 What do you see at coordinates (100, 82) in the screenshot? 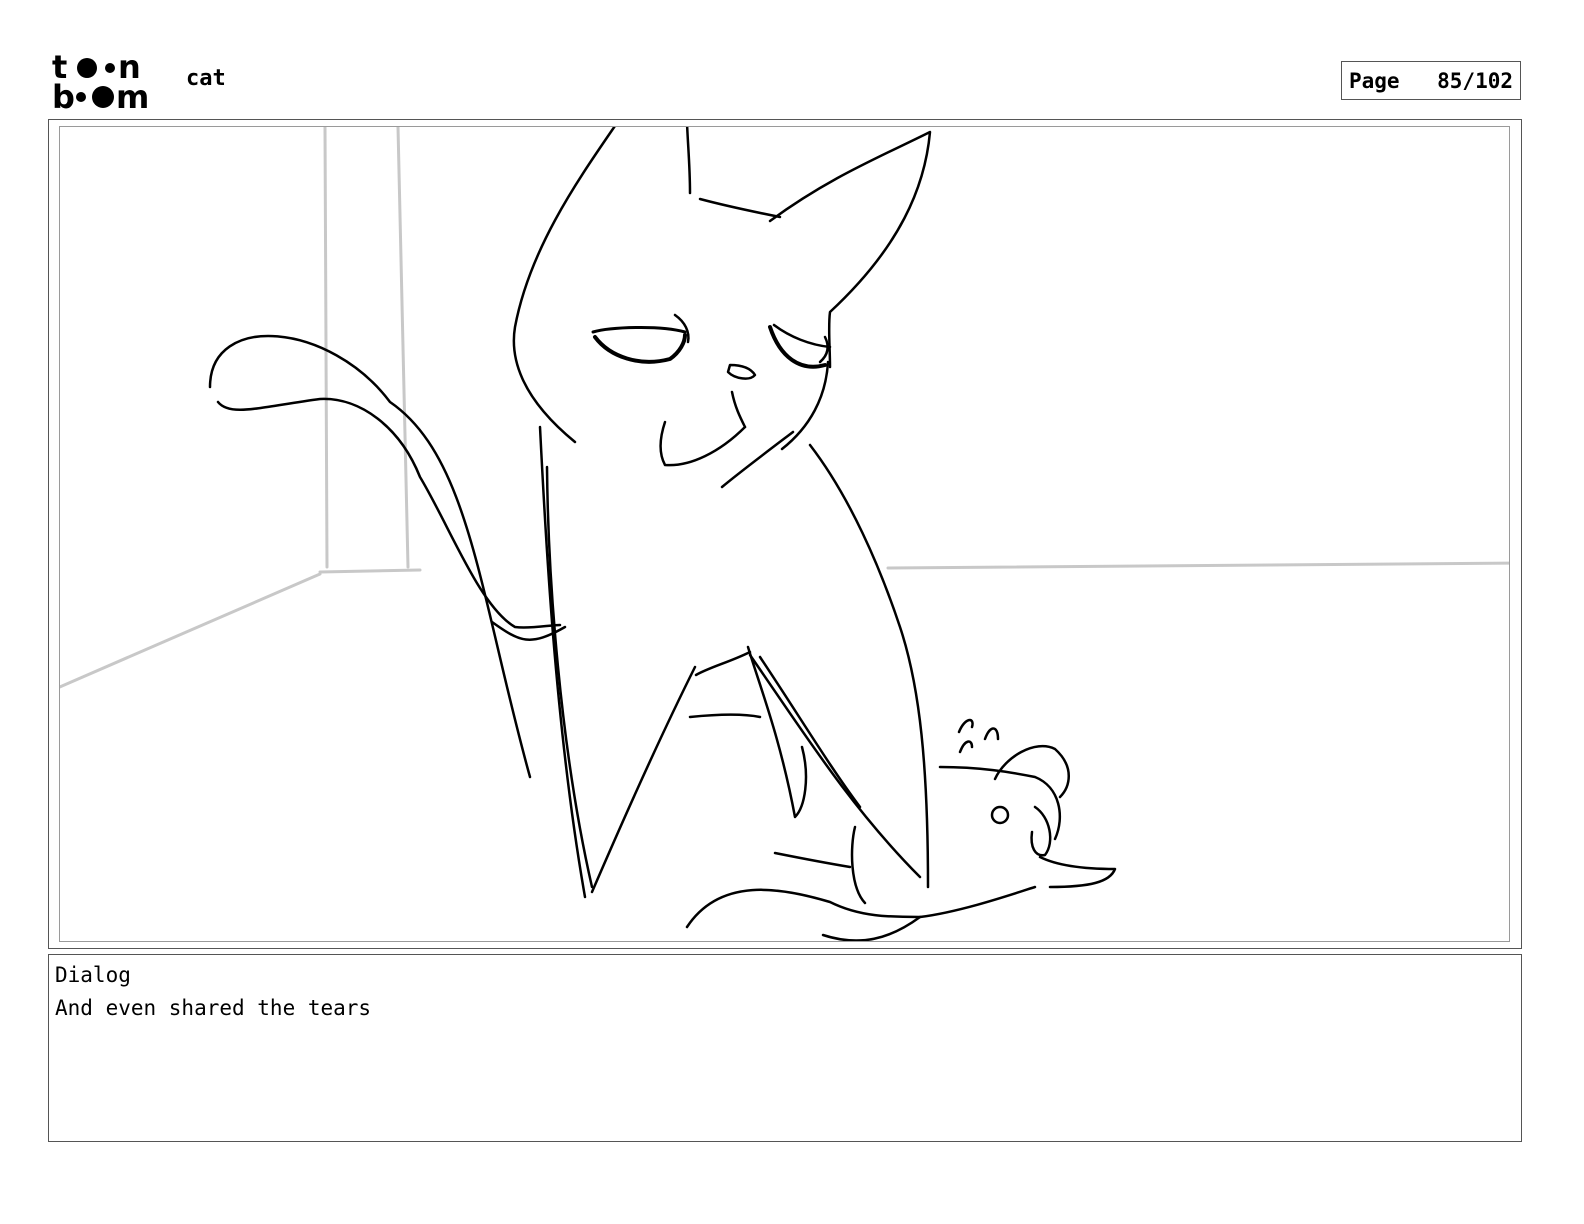
I see `toon-boom-logo-icon: t n b m` at bounding box center [100, 82].